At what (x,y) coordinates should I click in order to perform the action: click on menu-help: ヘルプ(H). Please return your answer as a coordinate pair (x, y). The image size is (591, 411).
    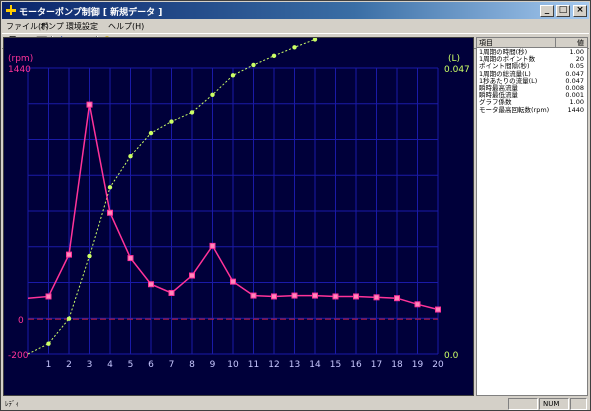
    Looking at the image, I should click on (126, 26).